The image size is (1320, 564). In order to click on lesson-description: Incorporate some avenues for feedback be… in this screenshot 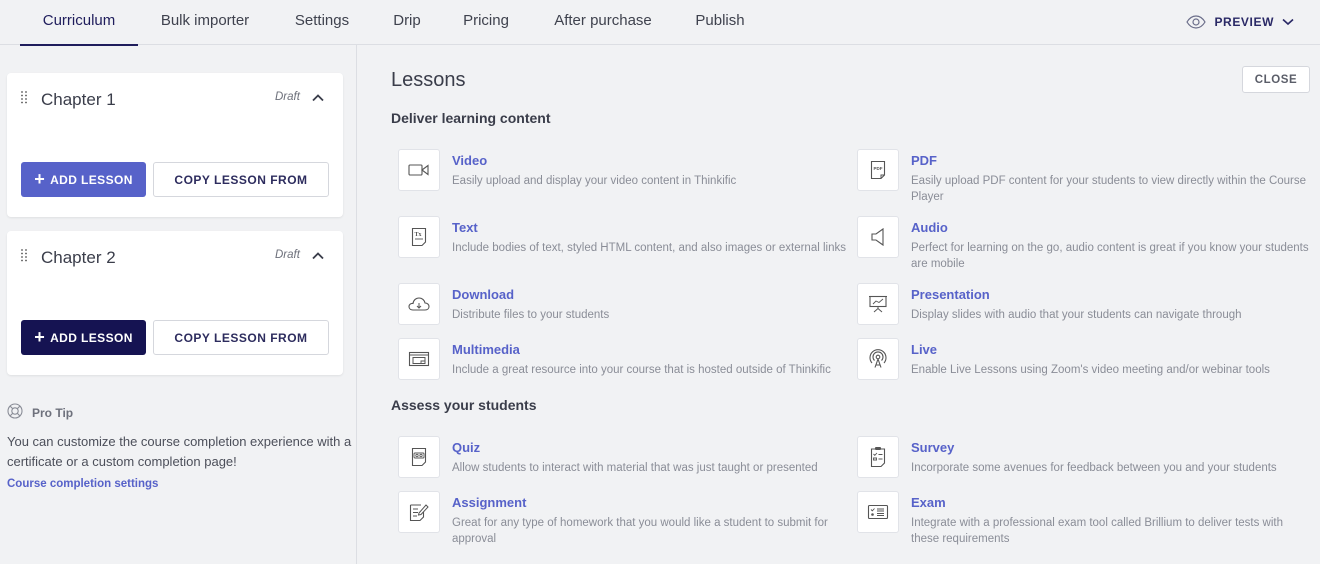, I will do `click(1094, 468)`.